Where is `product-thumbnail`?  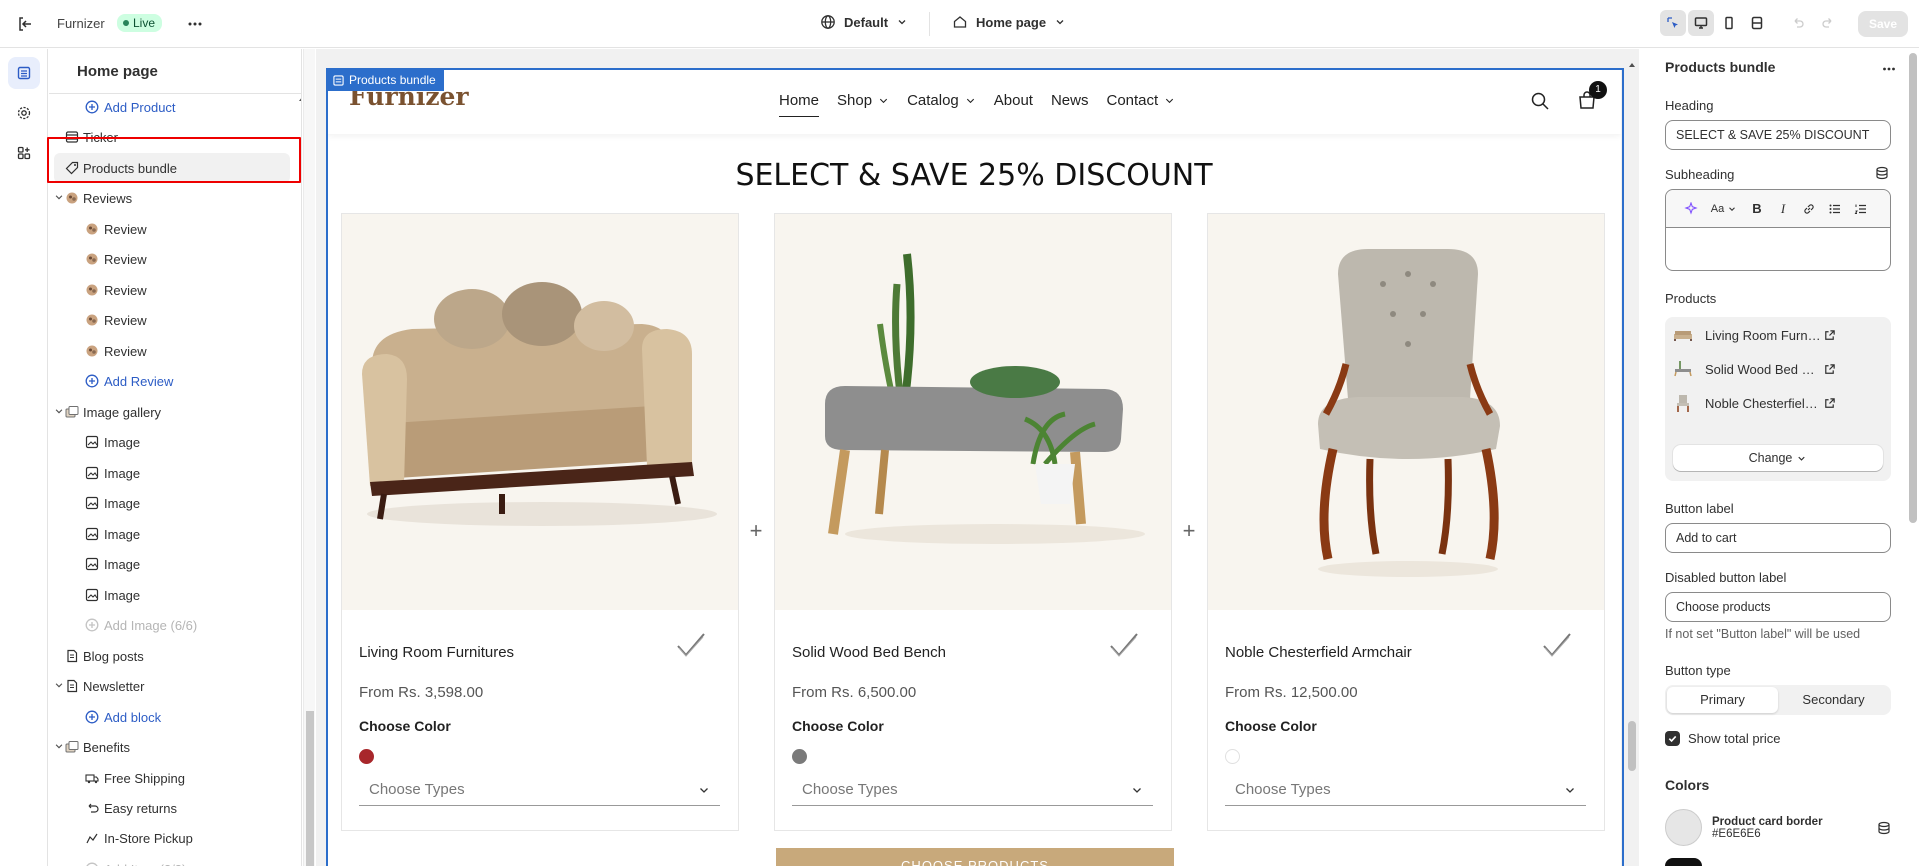 product-thumbnail is located at coordinates (1683, 403).